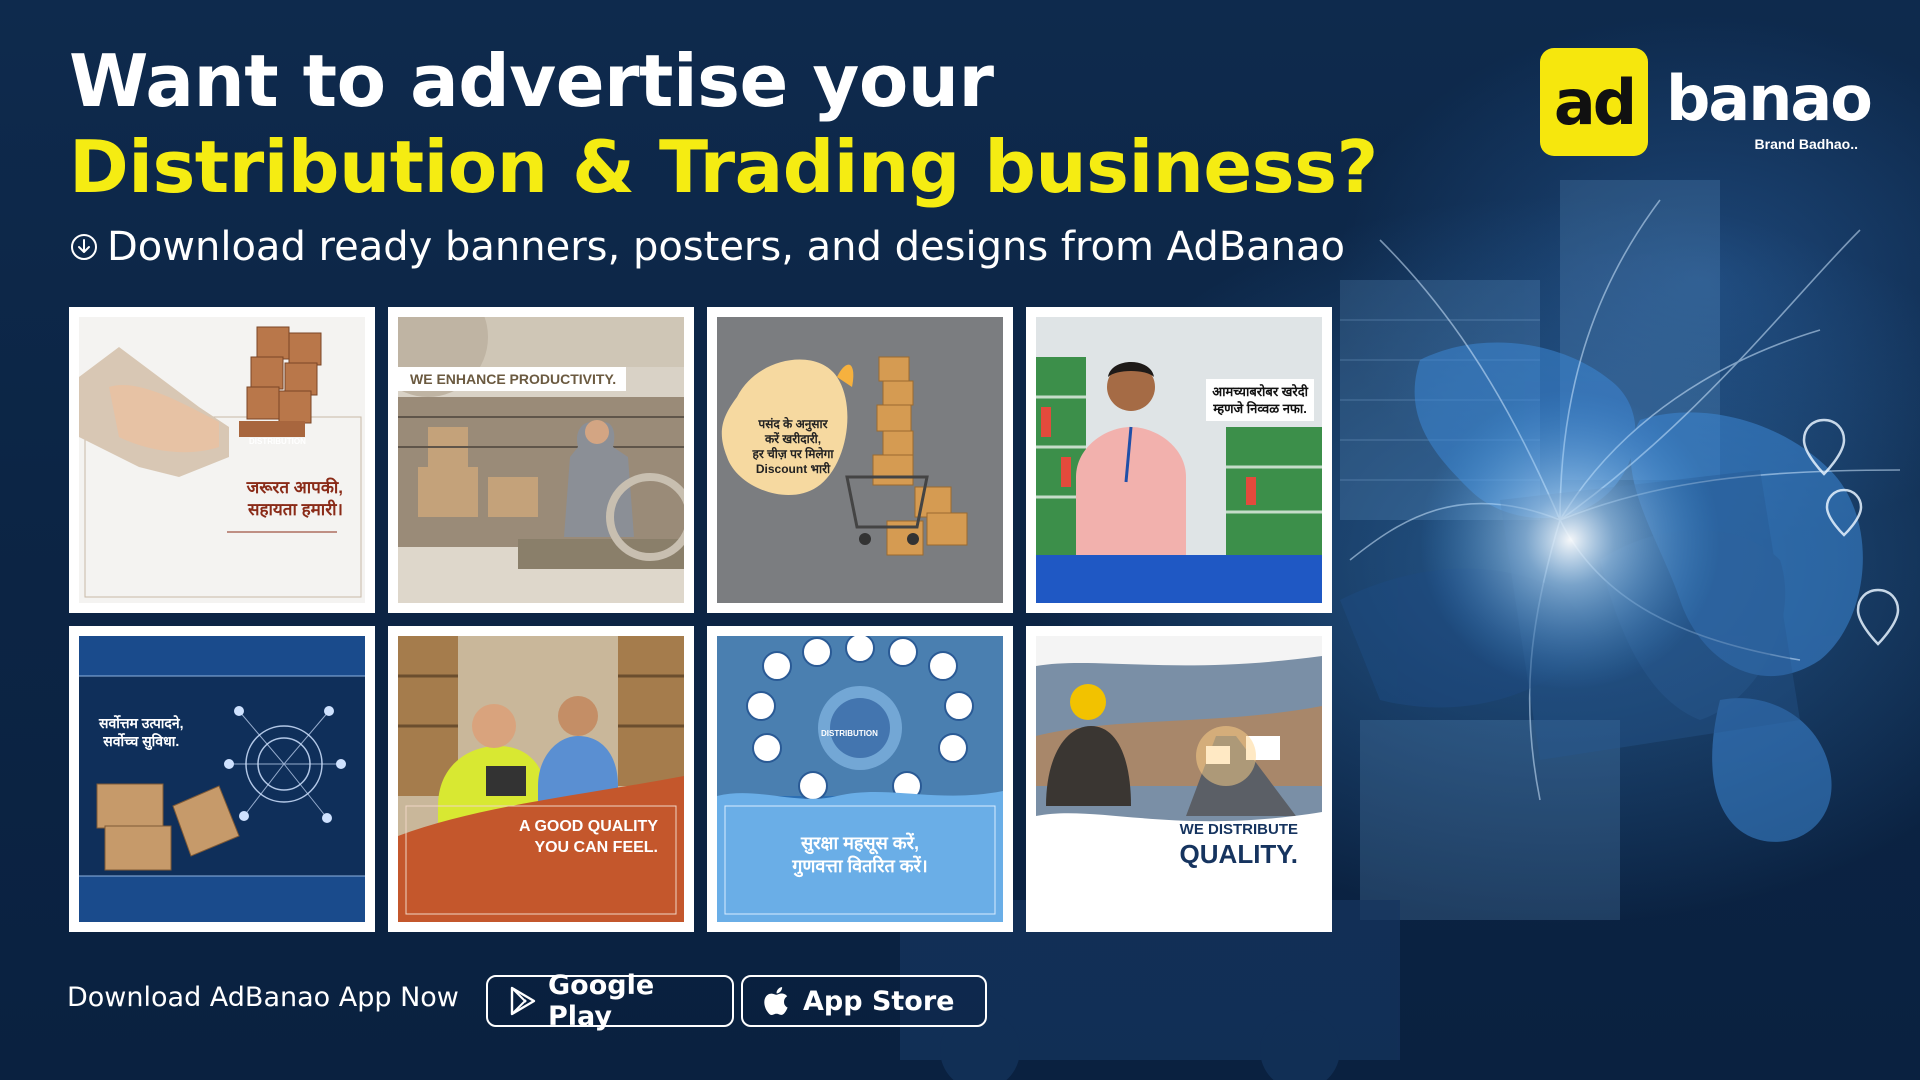 This screenshot has height=1080, width=1920. I want to click on card-image-warehouse-workers, so click(541, 779).